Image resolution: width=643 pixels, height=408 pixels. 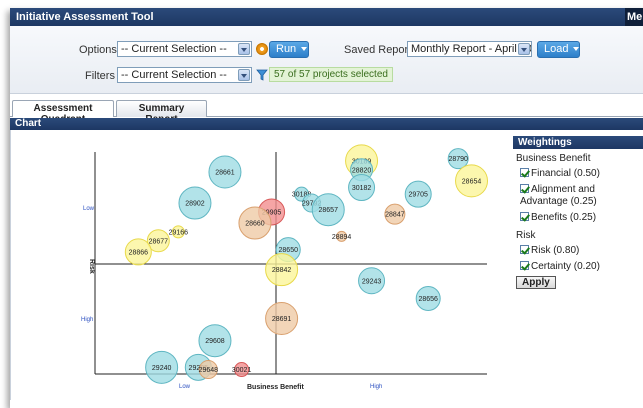 I want to click on risk-section-label: Risk, so click(x=526, y=235).